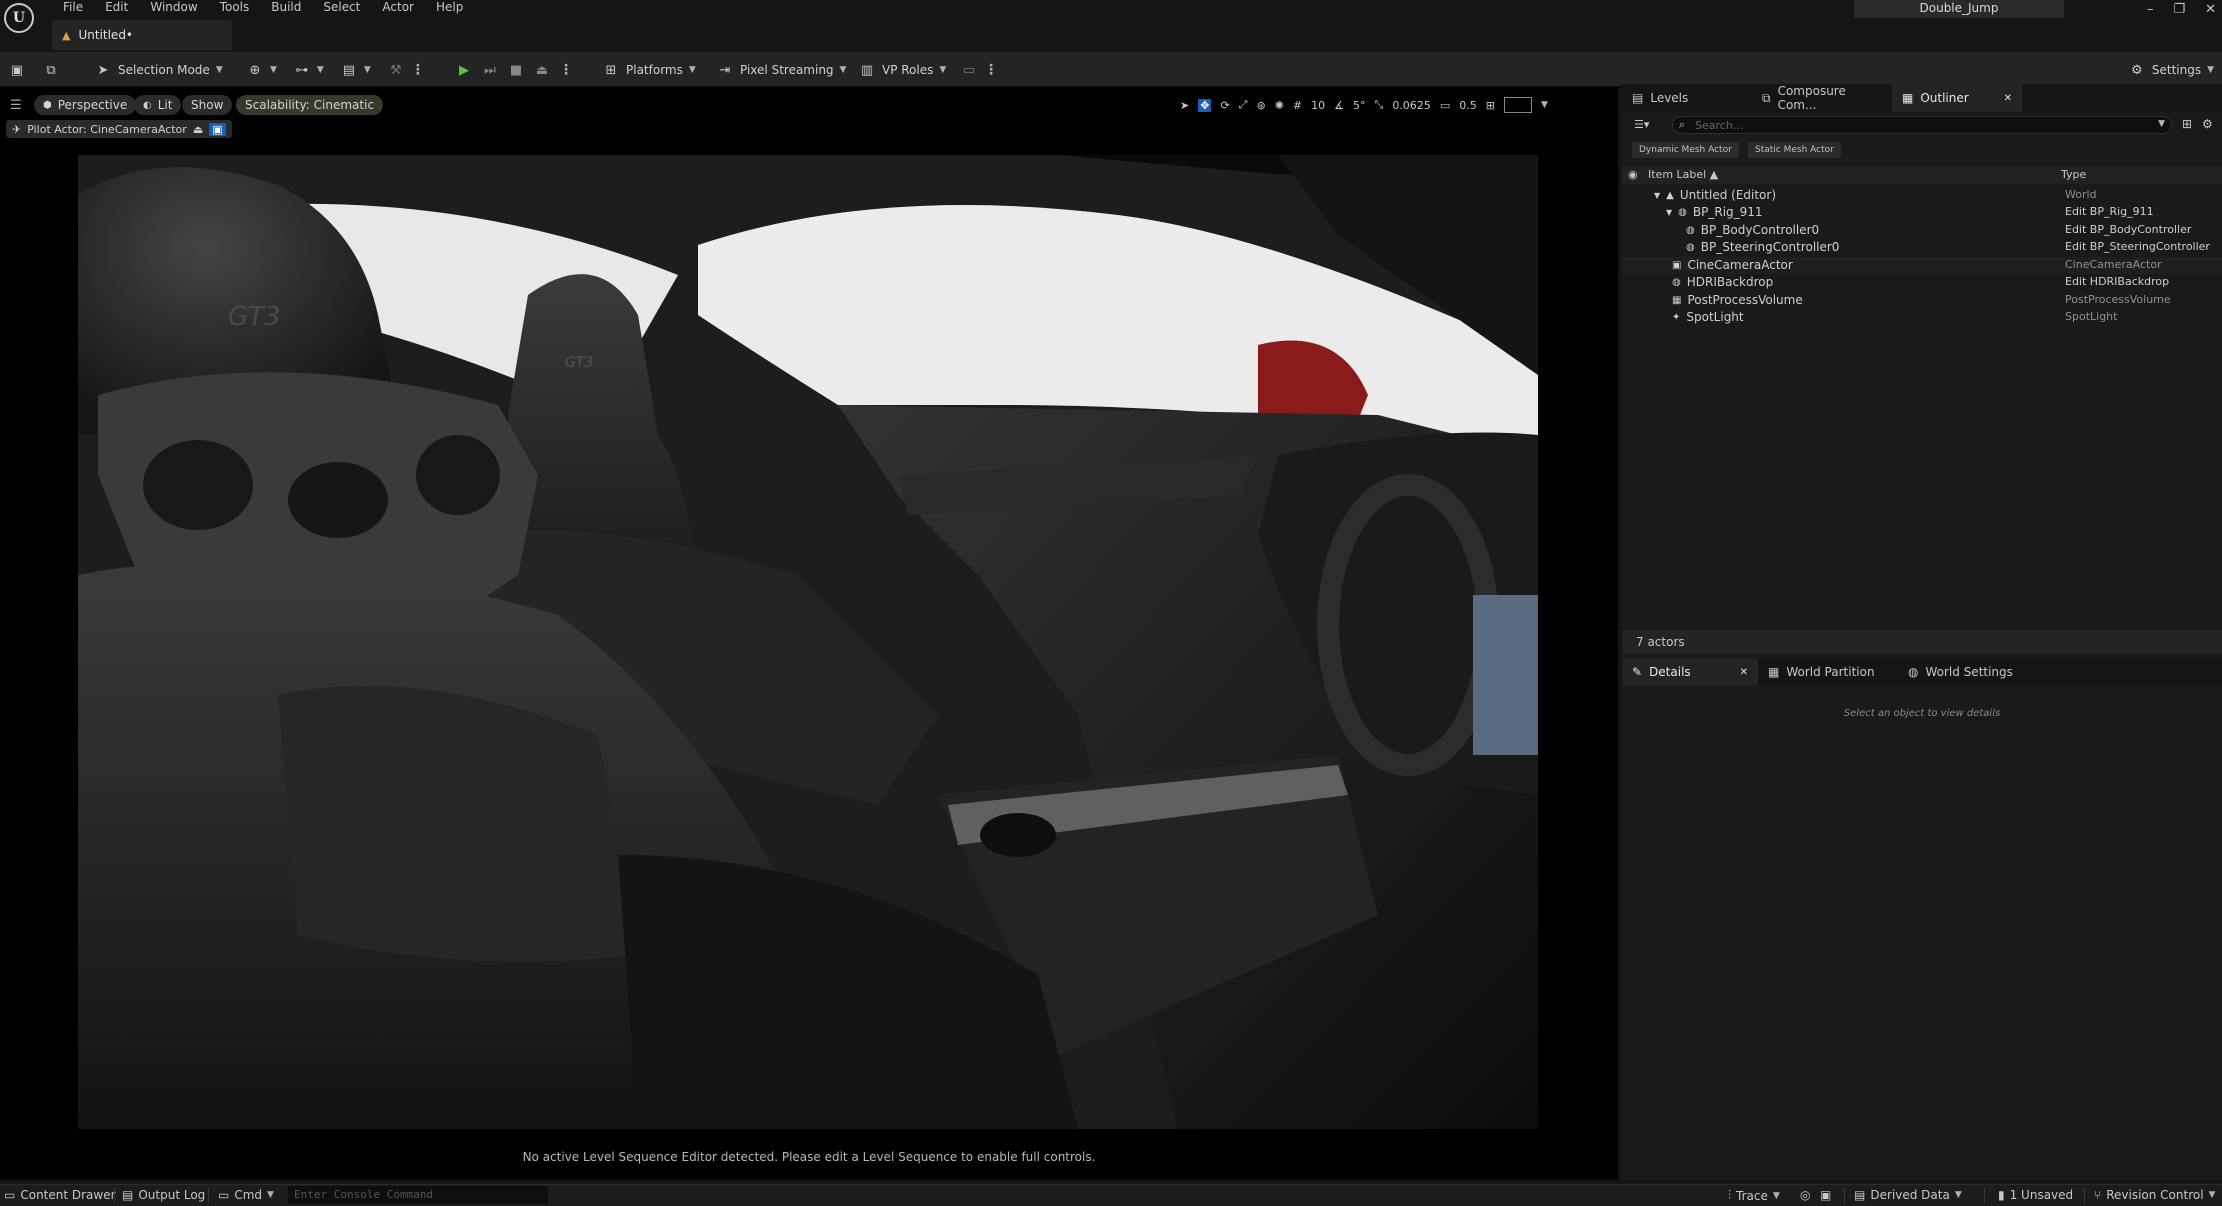  I want to click on unreal-logo-icon: U, so click(19, 18).